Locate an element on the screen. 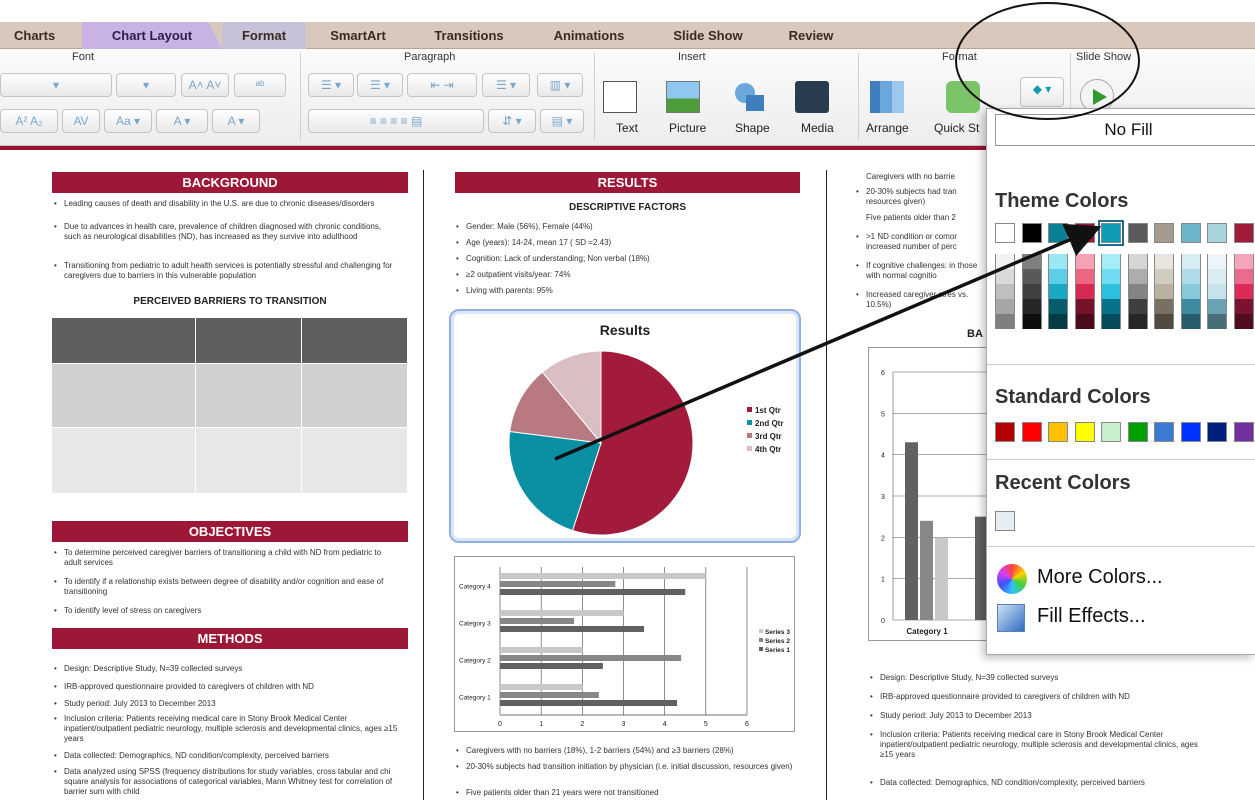 This screenshot has height=804, width=1255. font-grow-shrink-icon: A˄ A˅ is located at coordinates (205, 85).